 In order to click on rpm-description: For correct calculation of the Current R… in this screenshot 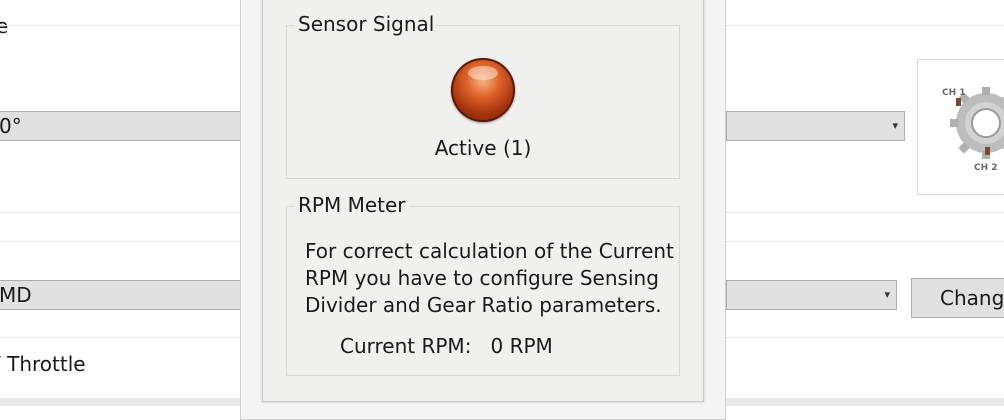, I will do `click(490, 278)`.